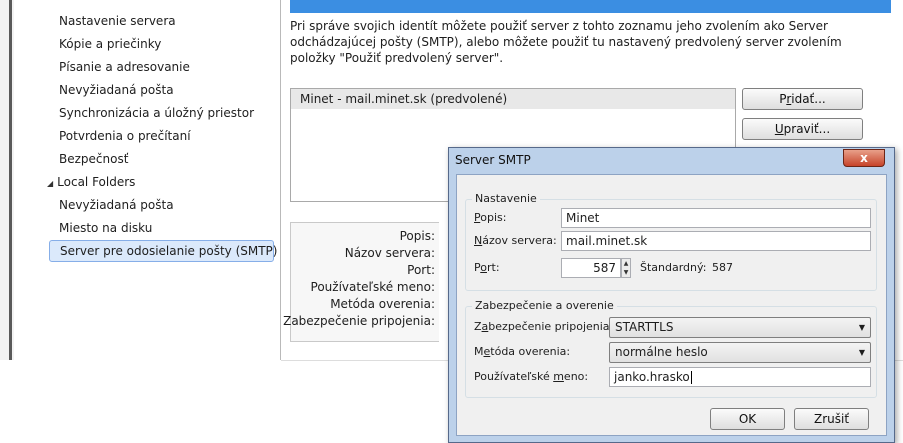 Image resolution: width=903 pixels, height=443 pixels. Describe the element at coordinates (522, 351) in the screenshot. I see `auth-method-label: Metóda overenia:` at that location.